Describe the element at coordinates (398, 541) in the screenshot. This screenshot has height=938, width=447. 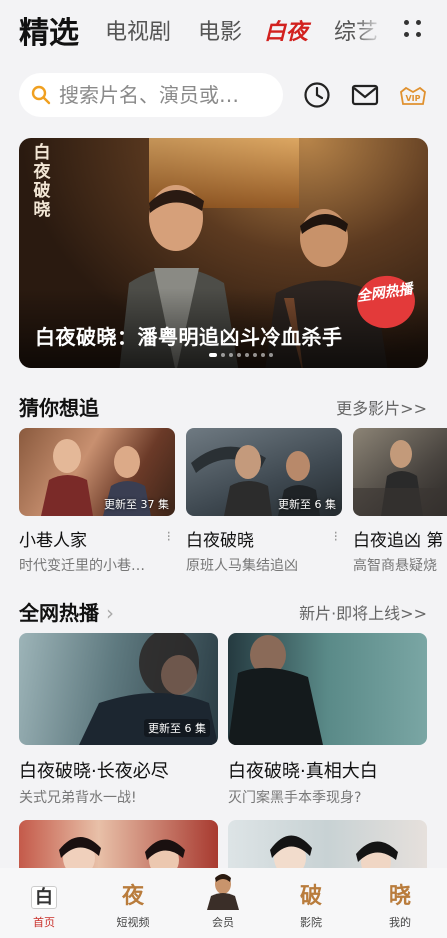
I see `show-name: 白夜追凶 第` at that location.